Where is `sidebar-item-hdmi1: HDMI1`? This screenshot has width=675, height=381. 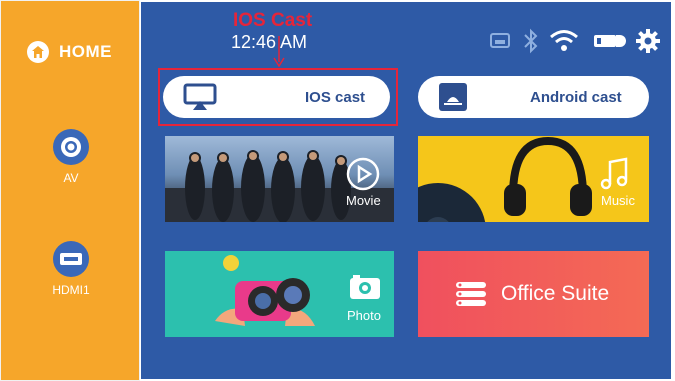 sidebar-item-hdmi1: HDMI1 is located at coordinates (71, 269).